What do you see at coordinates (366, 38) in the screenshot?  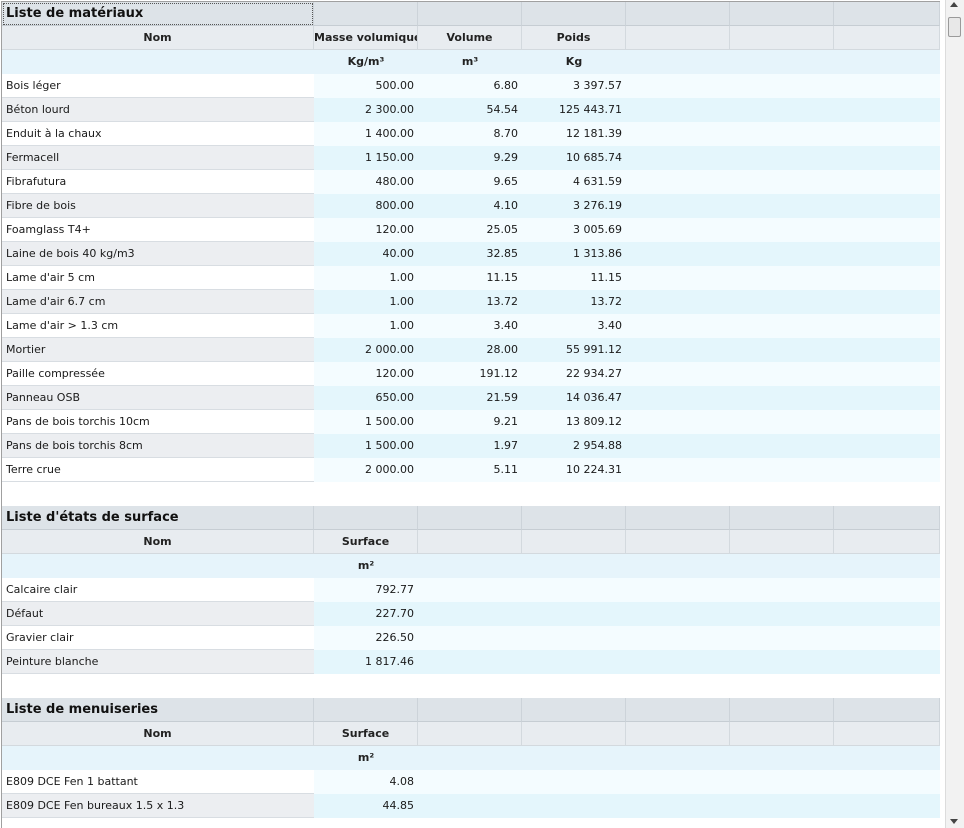 I see `column-header: Masse volumique` at bounding box center [366, 38].